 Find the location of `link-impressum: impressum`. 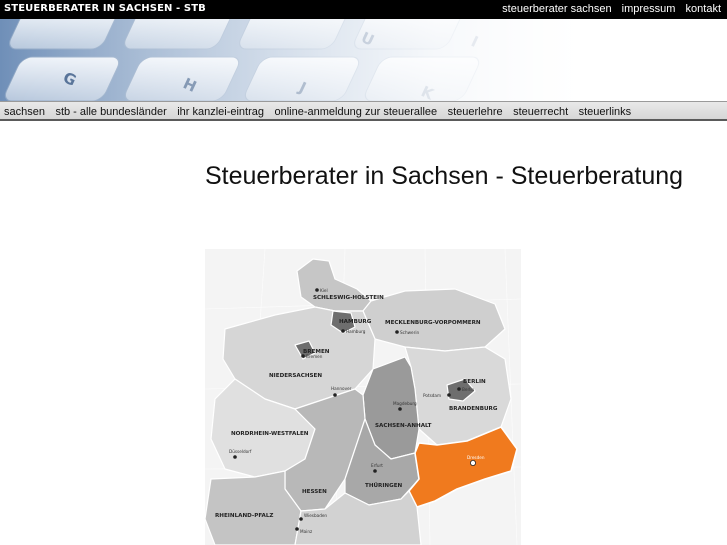

link-impressum: impressum is located at coordinates (649, 9).